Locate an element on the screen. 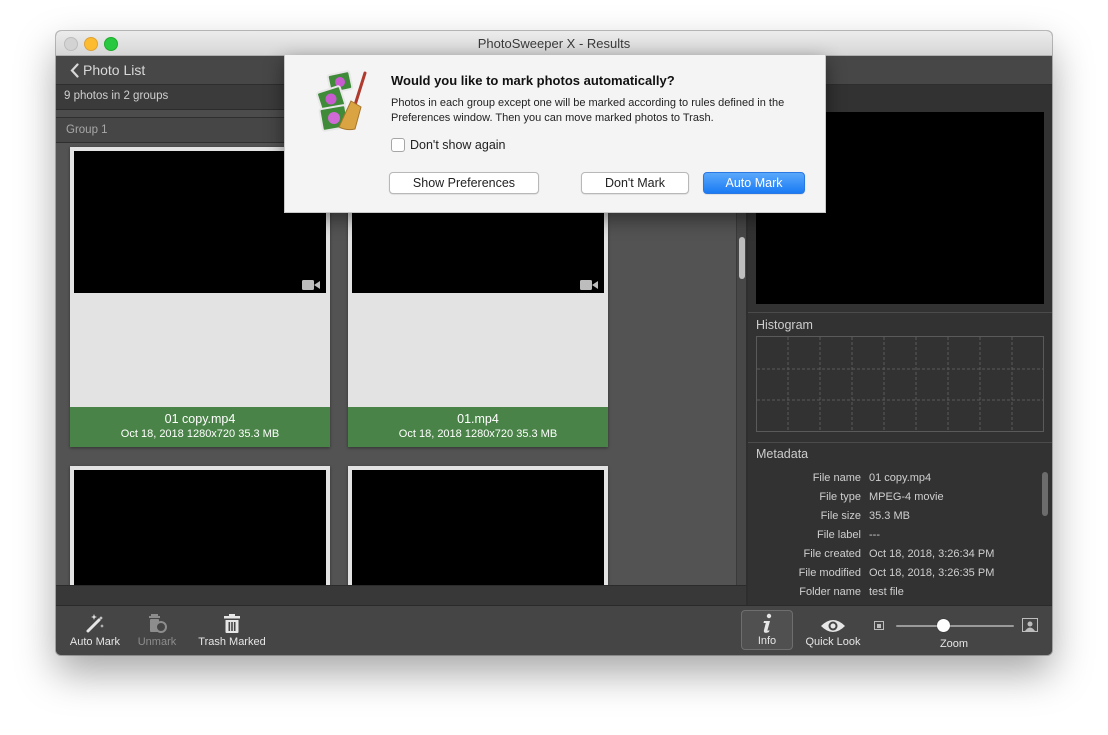 Image resolution: width=1108 pixels, height=735 pixels. info-icon is located at coordinates (767, 623).